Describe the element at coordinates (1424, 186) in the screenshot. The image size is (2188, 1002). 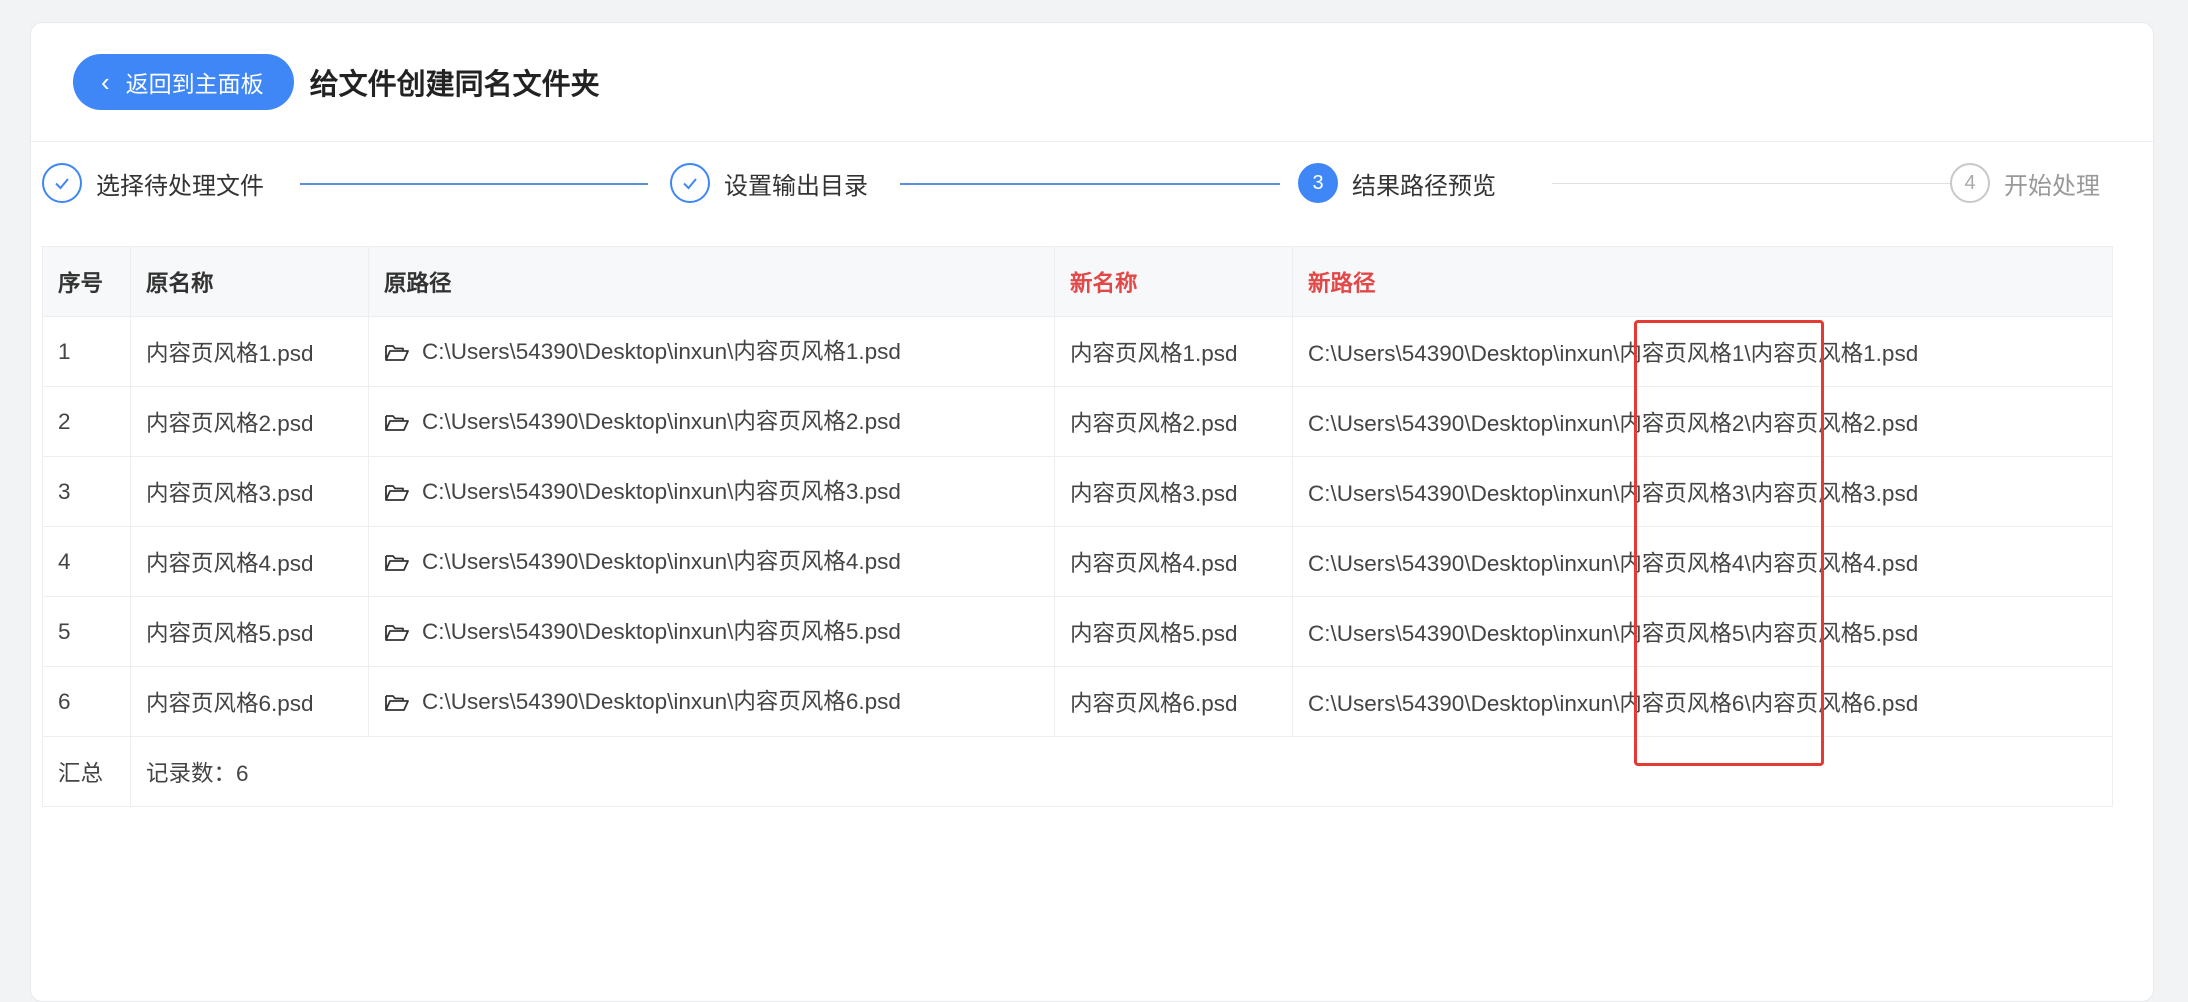
I see `step-3-label: 结果路径预览` at that location.